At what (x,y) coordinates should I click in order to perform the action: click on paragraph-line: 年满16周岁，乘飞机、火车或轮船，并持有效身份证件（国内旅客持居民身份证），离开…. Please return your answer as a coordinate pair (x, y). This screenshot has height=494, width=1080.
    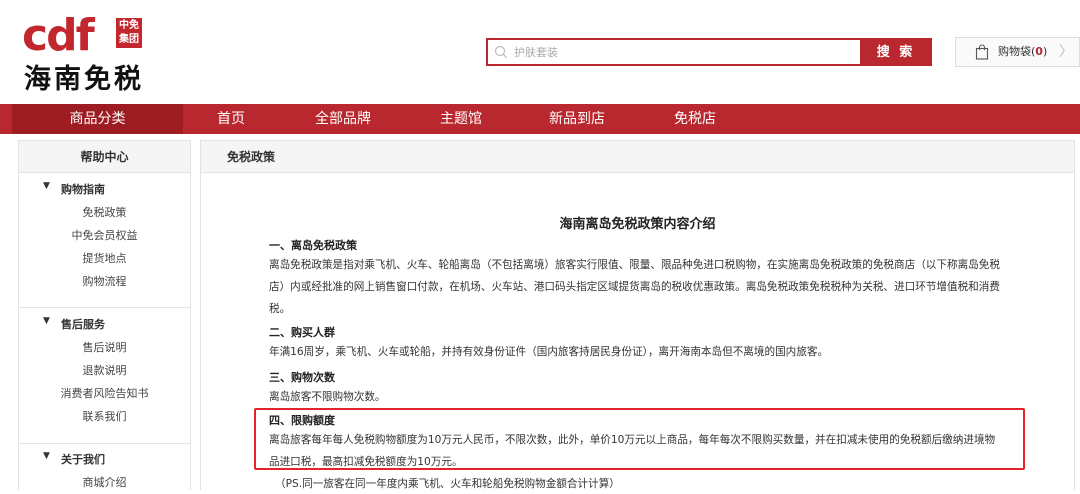
    Looking at the image, I should click on (549, 352).